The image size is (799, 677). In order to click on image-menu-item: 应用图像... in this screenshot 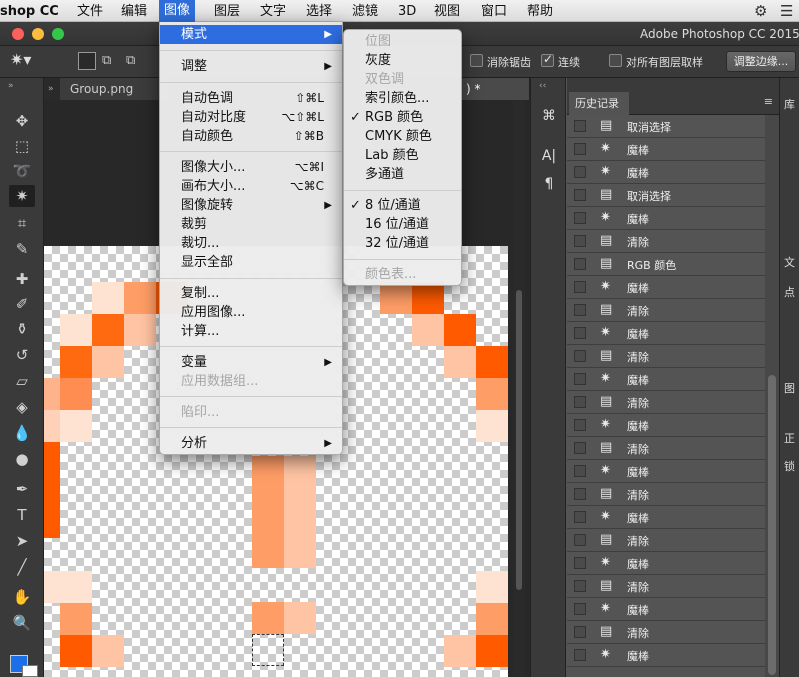, I will do `click(251, 312)`.